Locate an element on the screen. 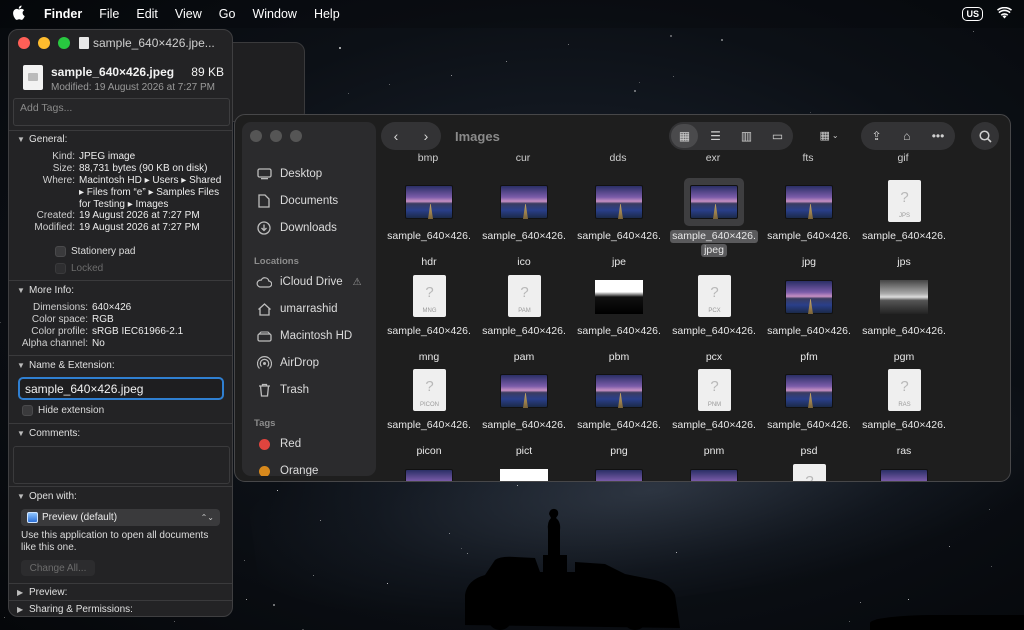 The width and height of the screenshot is (1024, 630). sidebar-item-airdrop: AirDrop is located at coordinates (287, 362).